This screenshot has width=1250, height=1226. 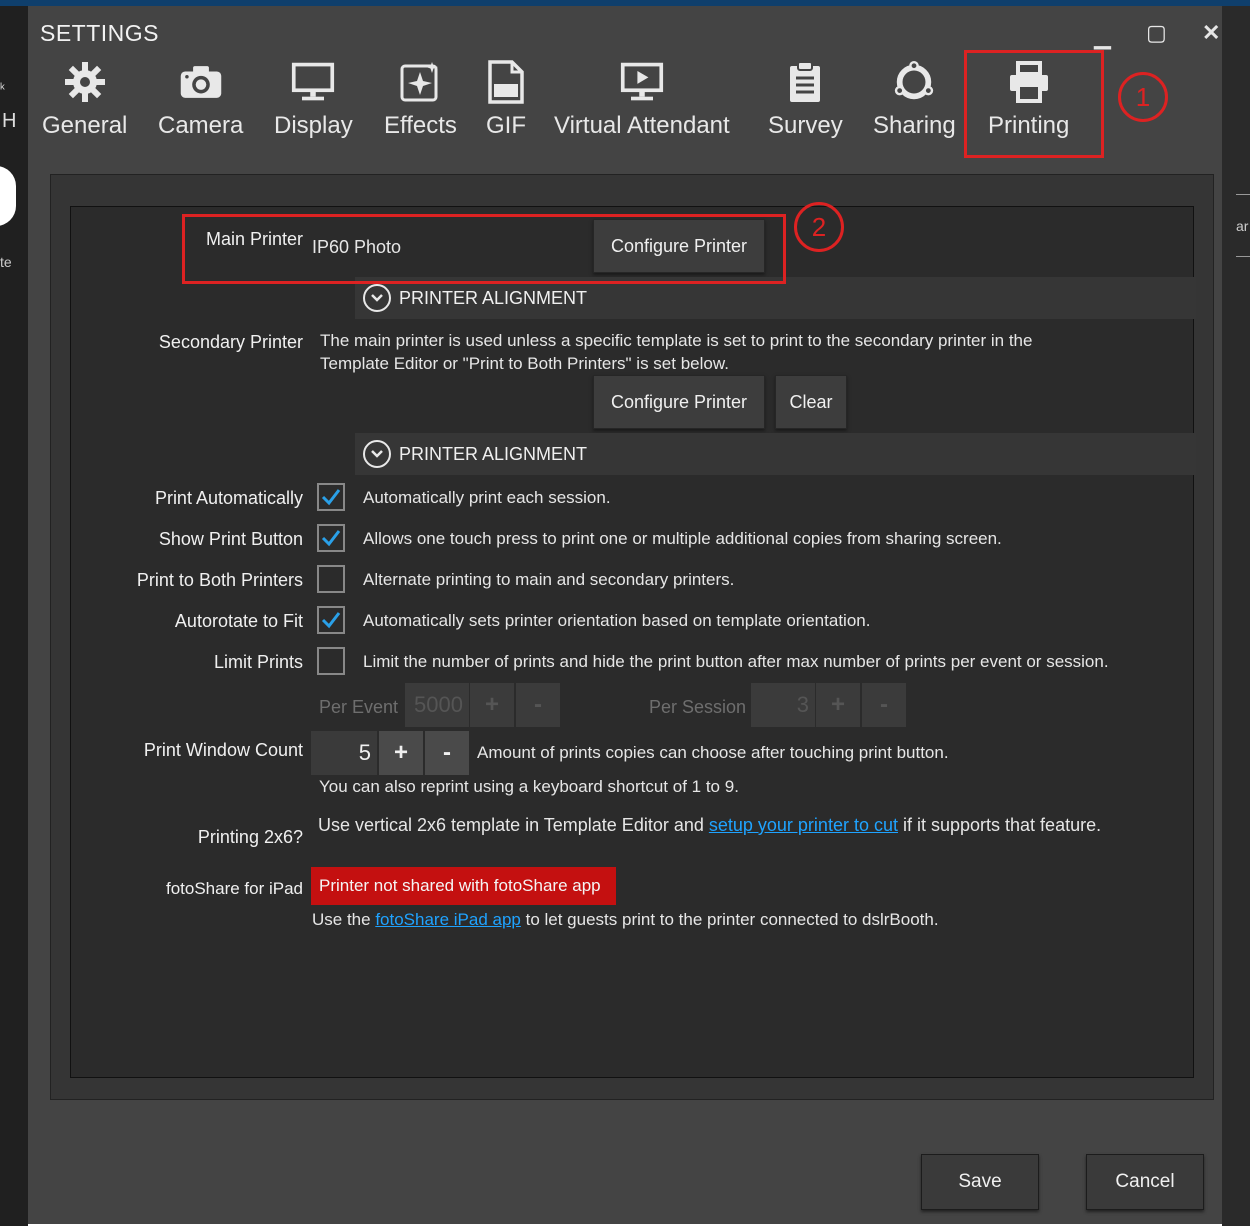 I want to click on print-automatically-description: Automatically print each session., so click(x=487, y=497).